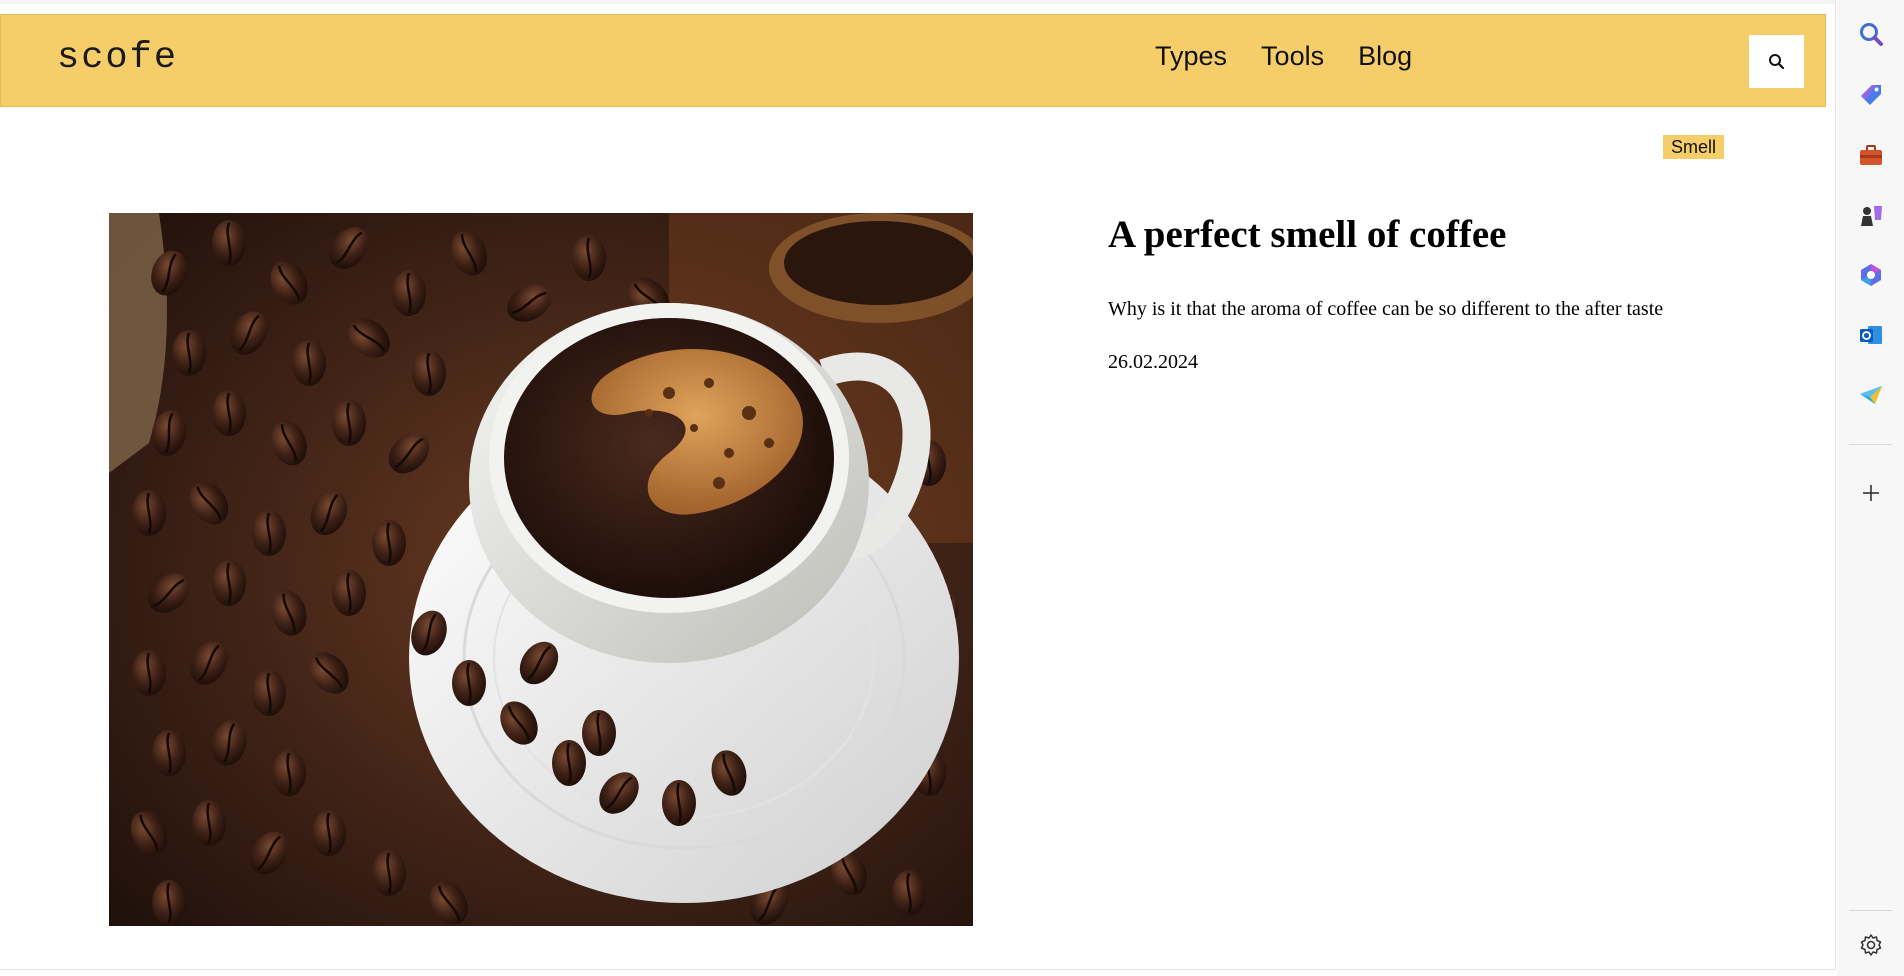  I want to click on edge-sidebar, so click(1870, 488).